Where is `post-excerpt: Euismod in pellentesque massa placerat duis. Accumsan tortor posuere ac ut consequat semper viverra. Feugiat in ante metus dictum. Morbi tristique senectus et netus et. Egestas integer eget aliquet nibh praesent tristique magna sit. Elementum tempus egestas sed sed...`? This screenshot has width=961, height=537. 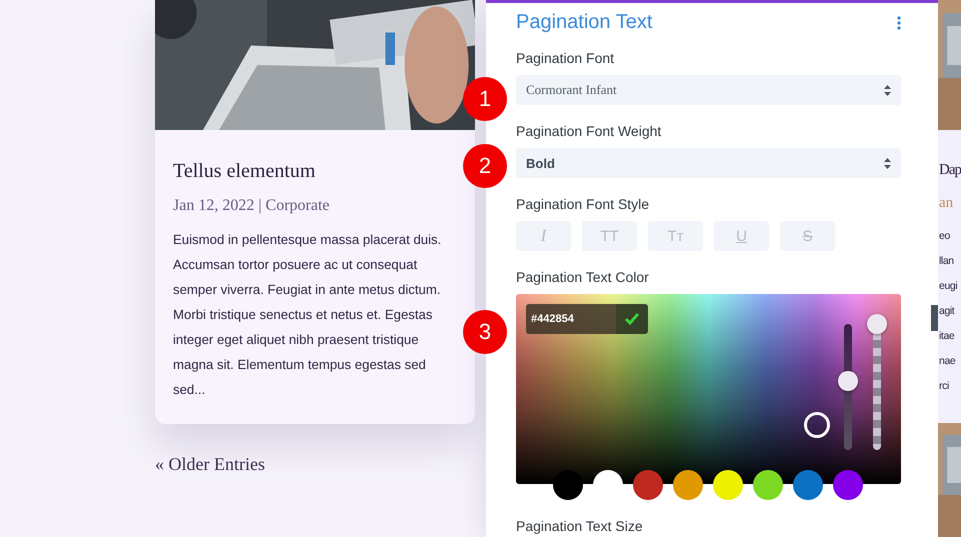 post-excerpt: Euismod in pellentesque massa placerat duis. Accumsan tortor posuere ac ut consequat semper viverra. Feugiat in ante metus dictum. Morbi tristique senectus et netus et. Egestas integer eget aliquet nibh praesent tristique magna sit. Elementum tempus egestas sed sed... is located at coordinates (307, 315).